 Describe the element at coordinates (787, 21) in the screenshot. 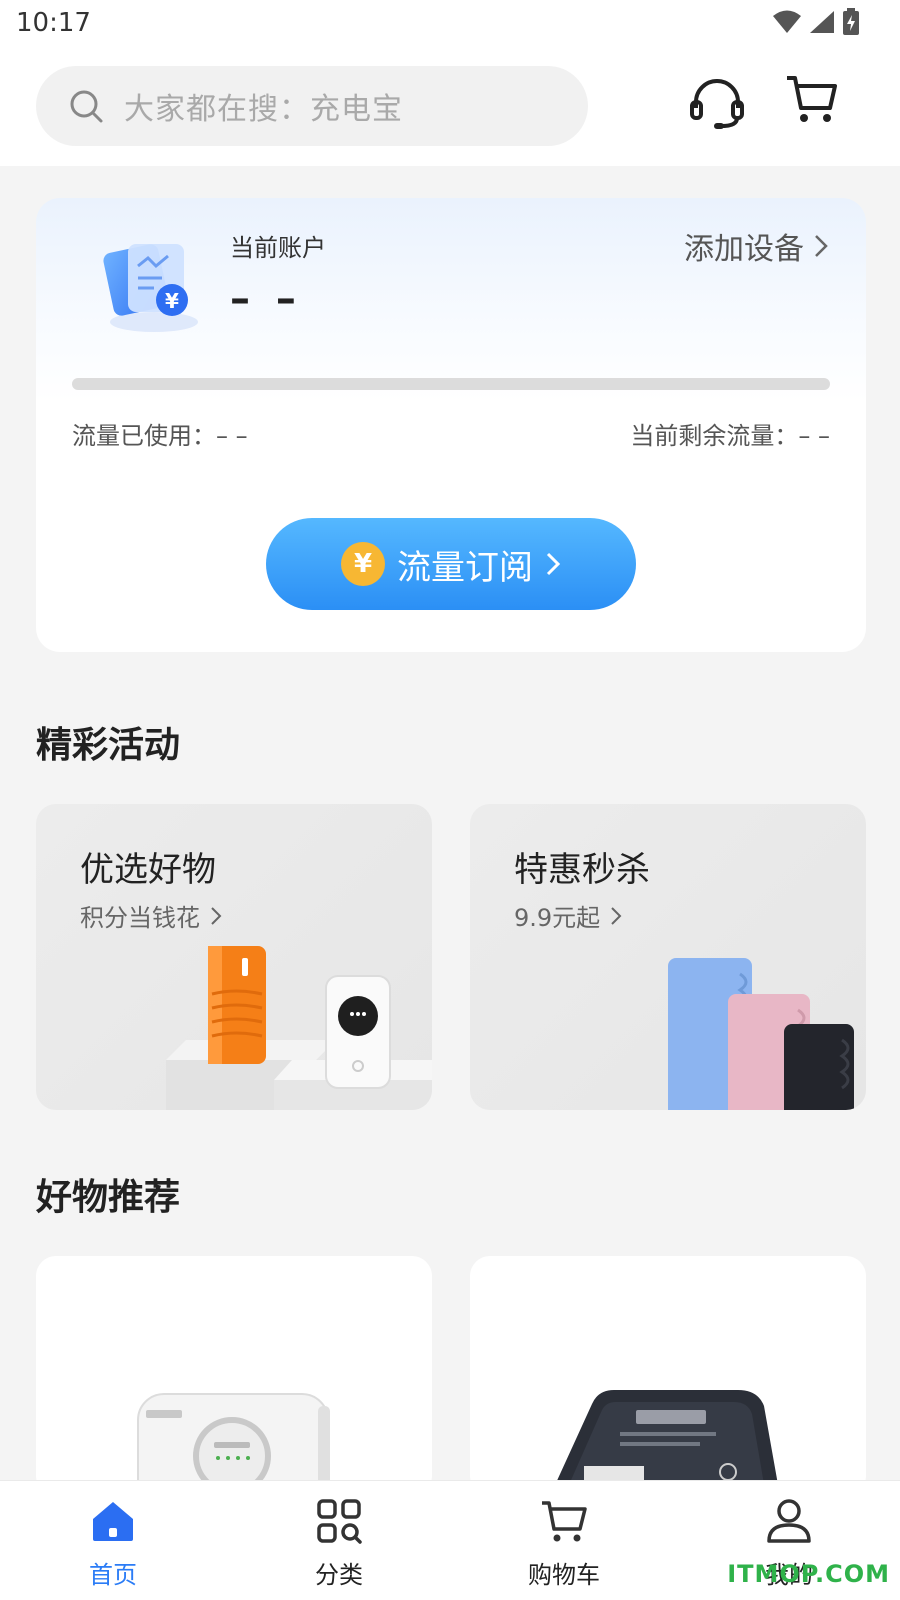

I see `wifi-icon` at that location.